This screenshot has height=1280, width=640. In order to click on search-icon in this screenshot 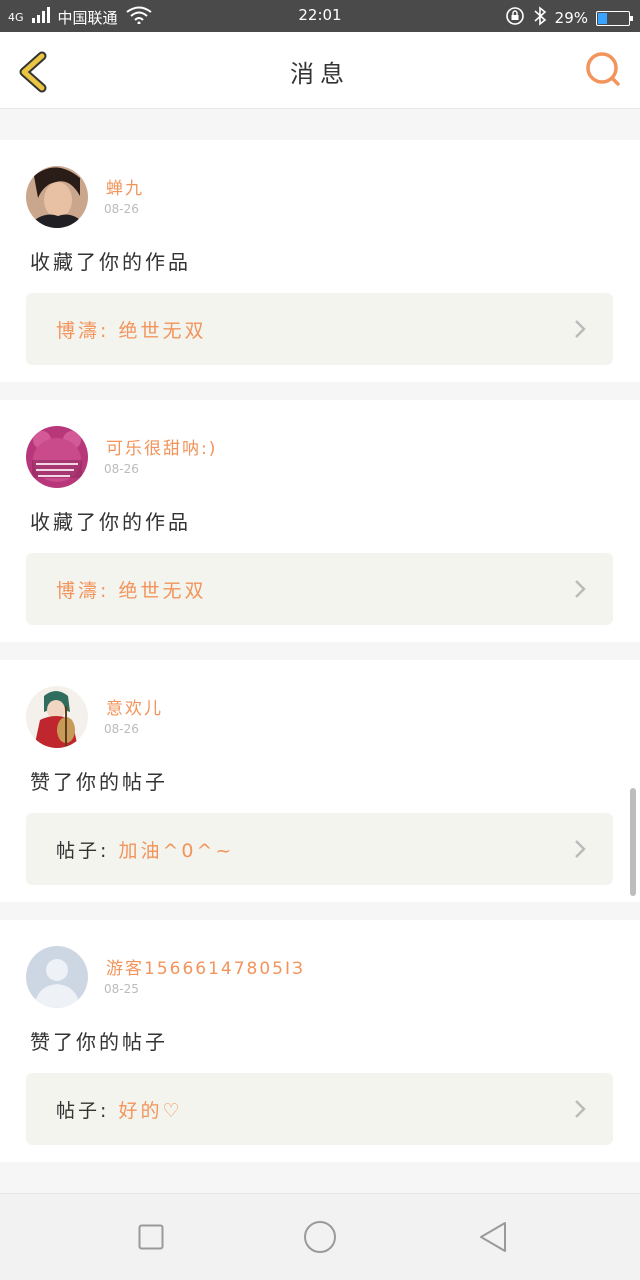, I will do `click(603, 69)`.